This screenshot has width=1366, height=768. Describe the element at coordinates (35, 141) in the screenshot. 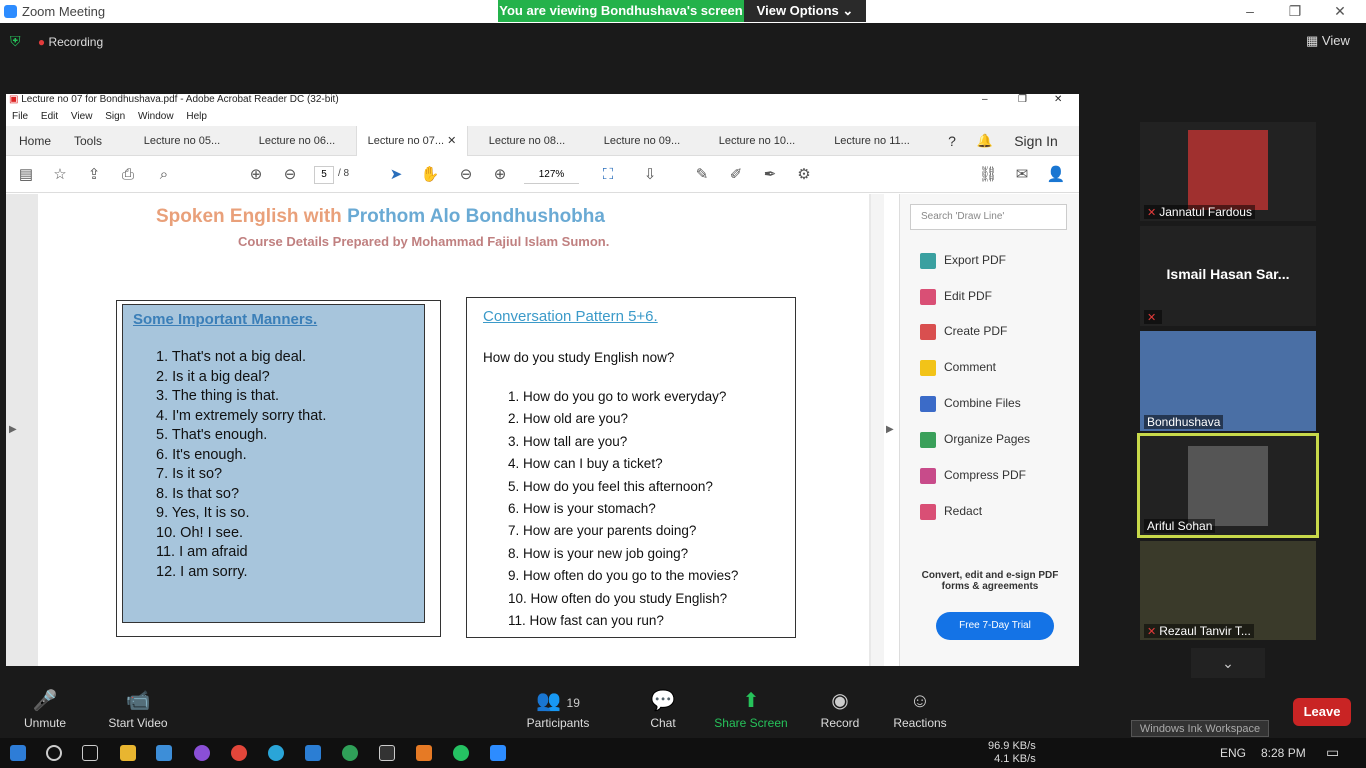

I see `tab-home: Home` at that location.